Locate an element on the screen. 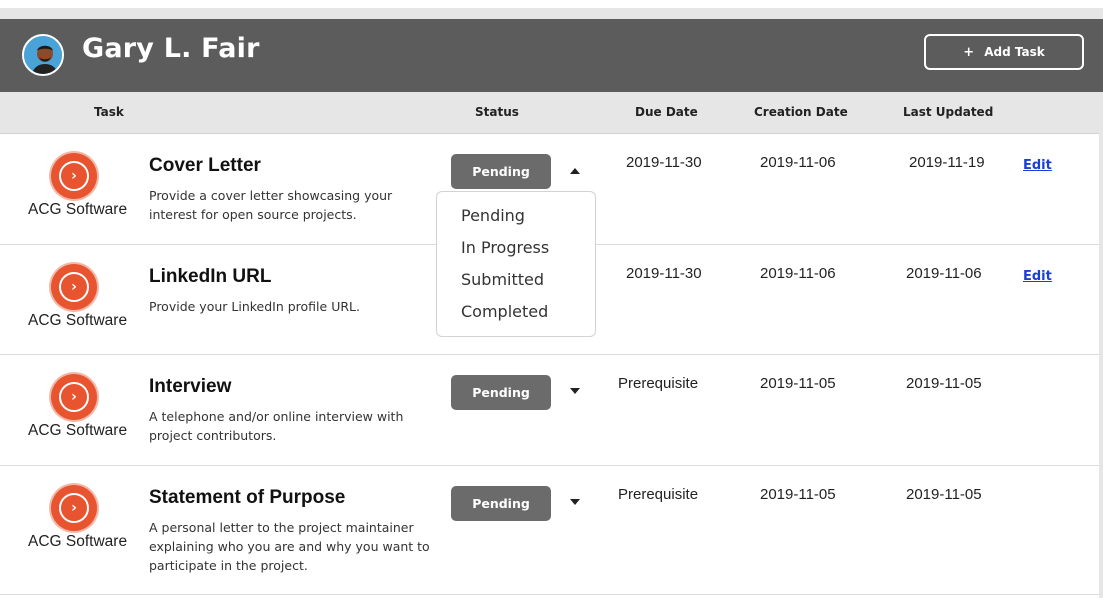 This screenshot has height=598, width=1103. col-last-updated: Last Updated is located at coordinates (948, 112).